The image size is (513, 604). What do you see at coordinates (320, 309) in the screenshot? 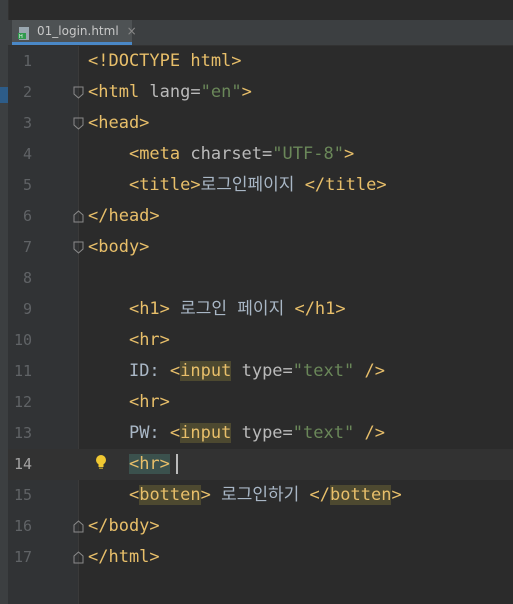
I see `code-token: </h1>` at bounding box center [320, 309].